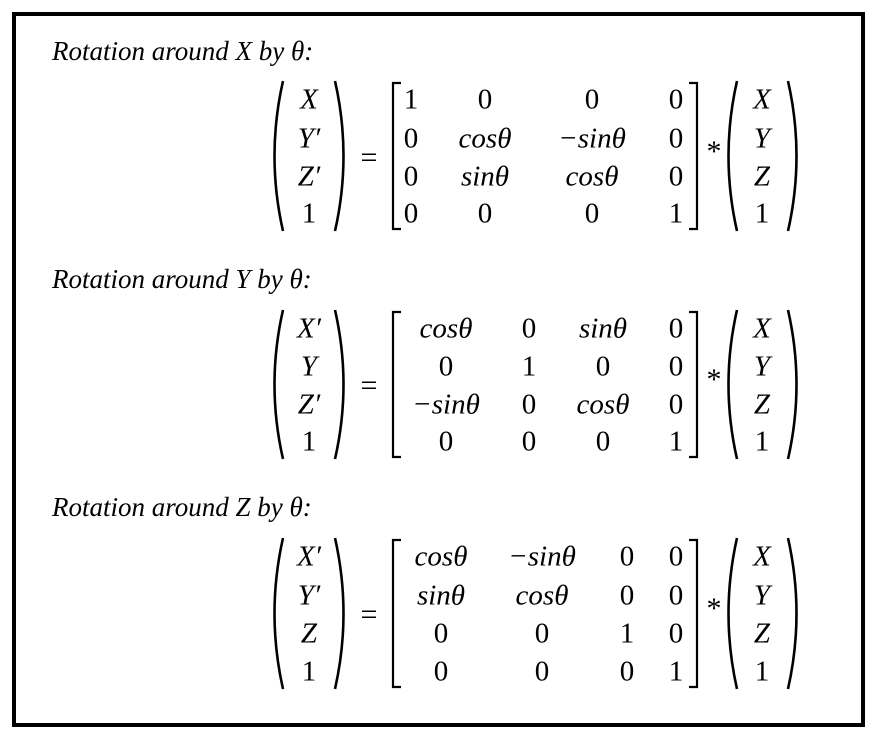  I want to click on section-title: Rotation around X by θ:, so click(183, 51).